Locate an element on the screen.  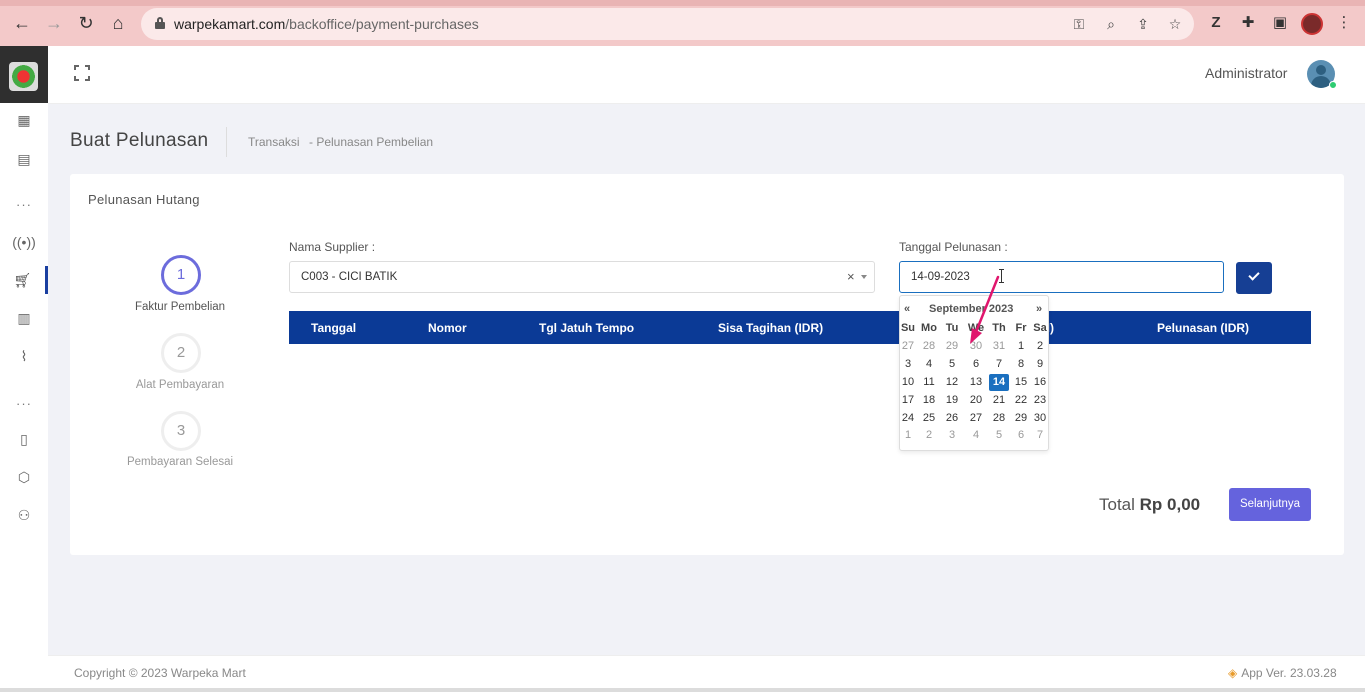
total-amount: Rp 0,00 is located at coordinates (1170, 504).